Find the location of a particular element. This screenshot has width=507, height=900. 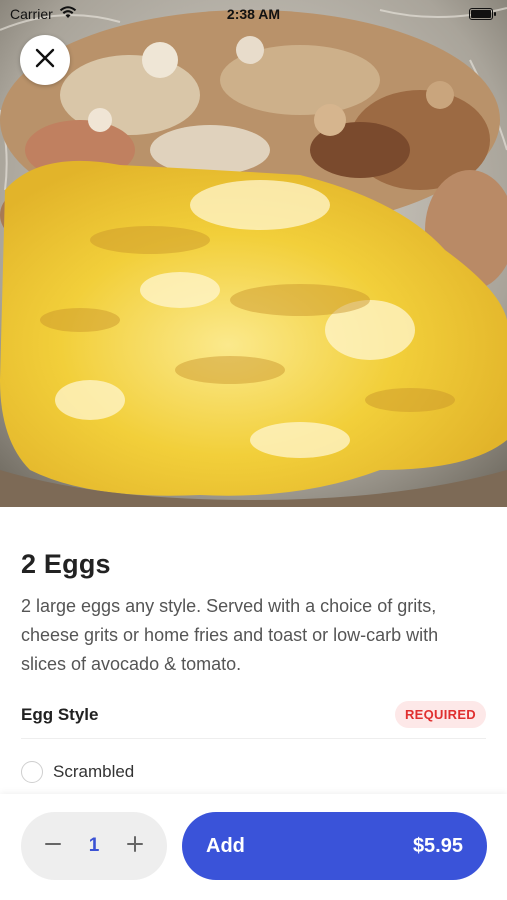

battery-icon is located at coordinates (482, 14).